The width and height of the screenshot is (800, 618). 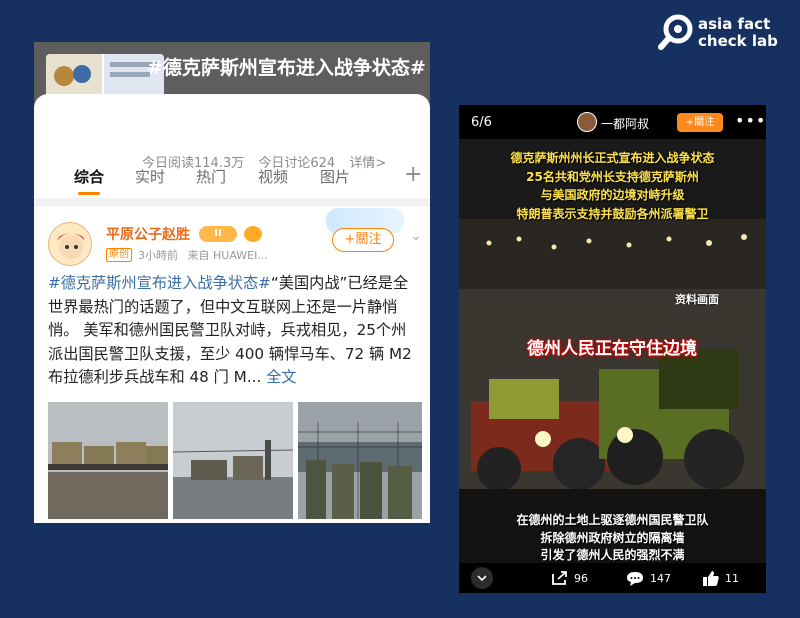 What do you see at coordinates (232, 202) in the screenshot?
I see `divider` at bounding box center [232, 202].